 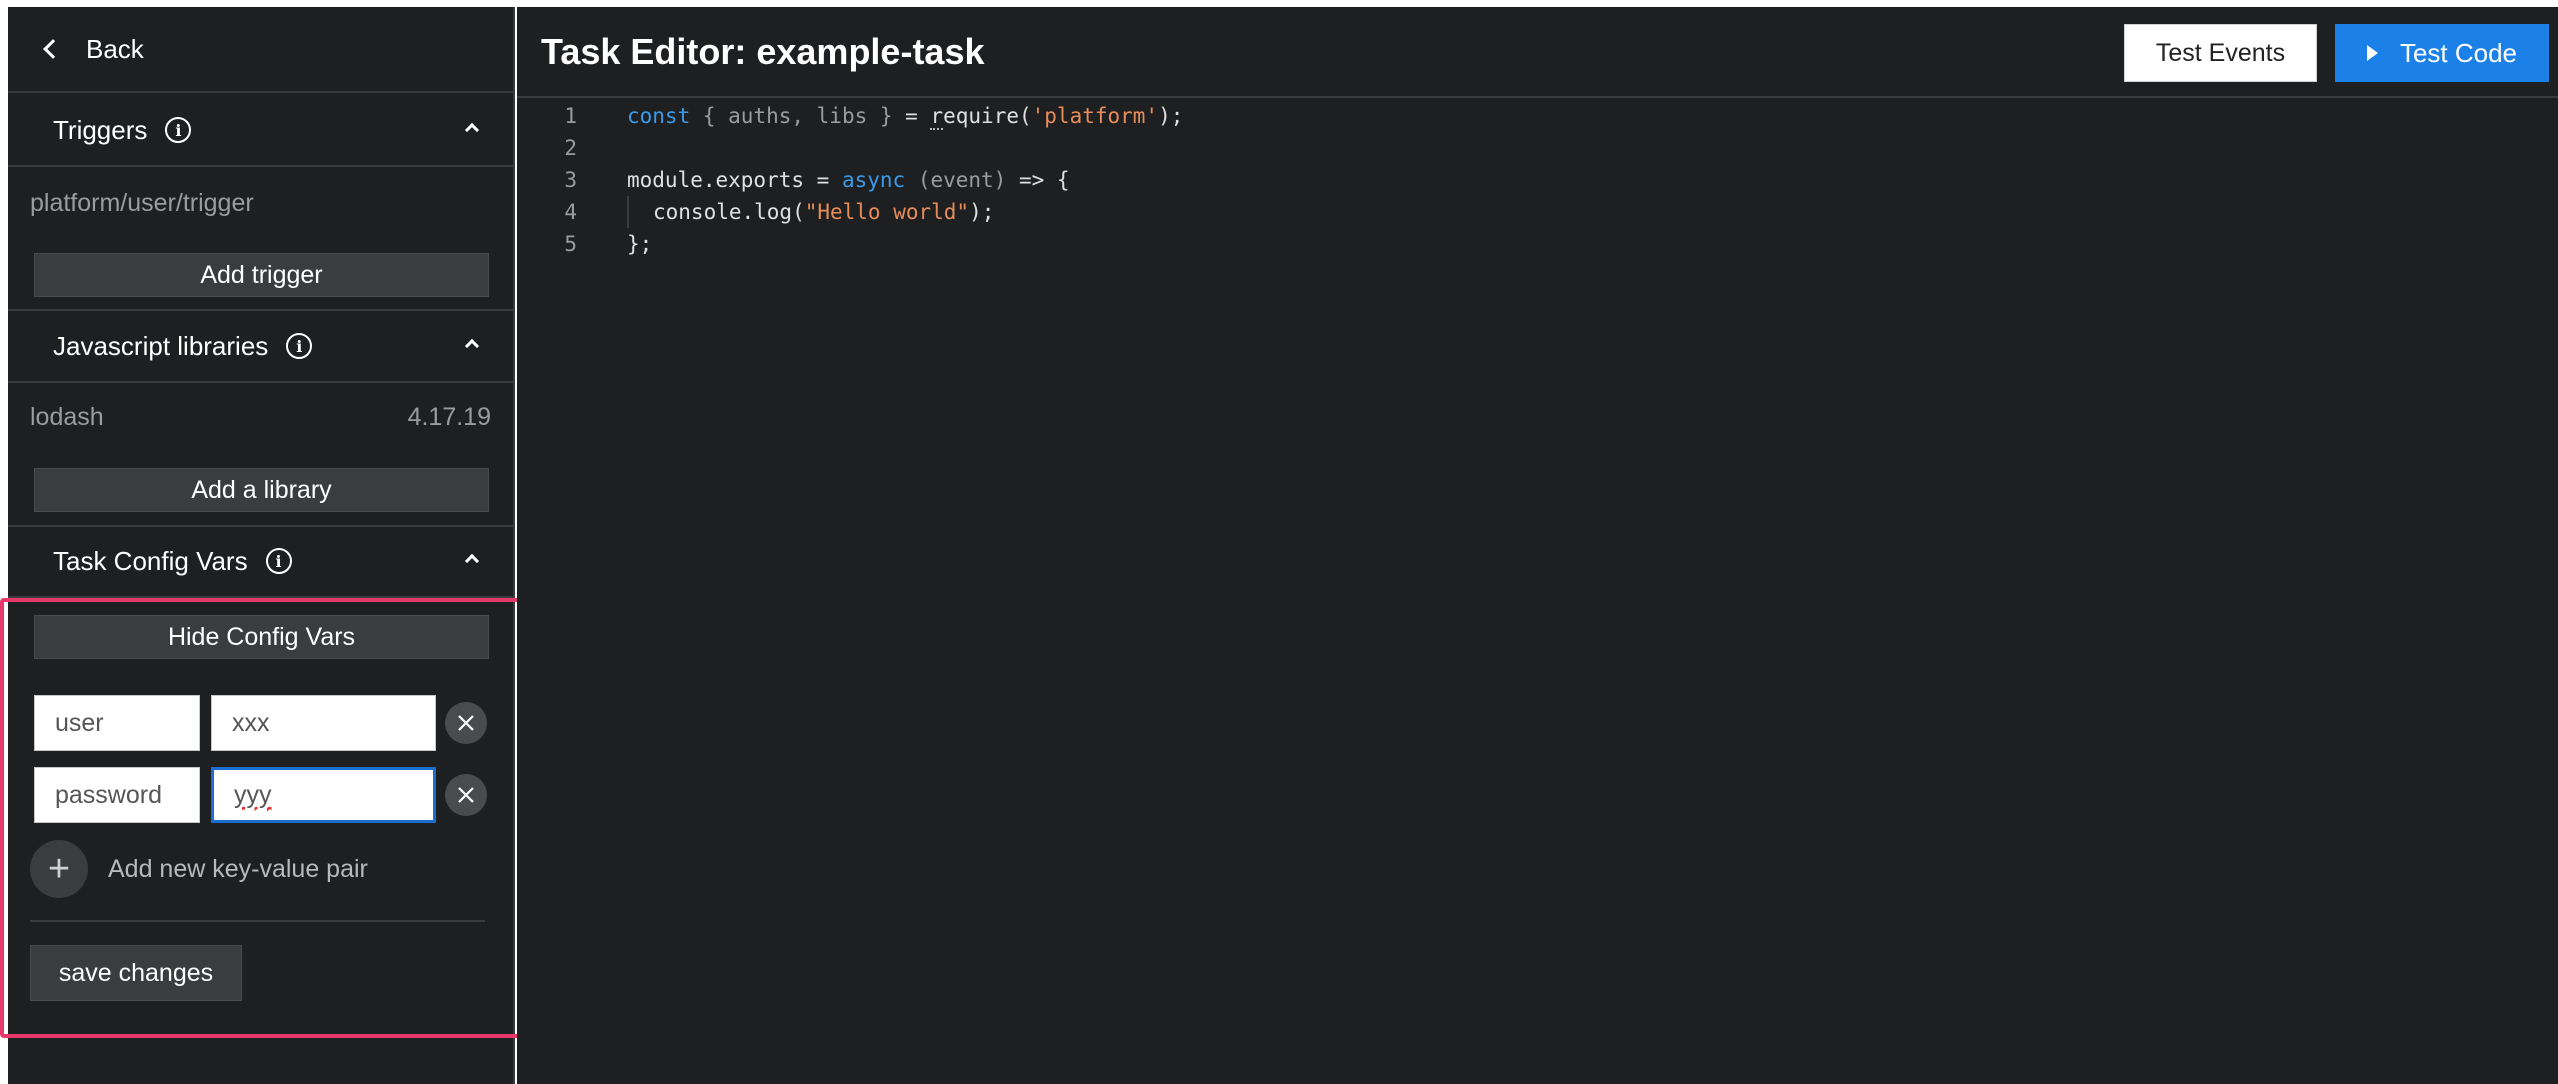 What do you see at coordinates (117, 723) in the screenshot?
I see `config-key-input: user` at bounding box center [117, 723].